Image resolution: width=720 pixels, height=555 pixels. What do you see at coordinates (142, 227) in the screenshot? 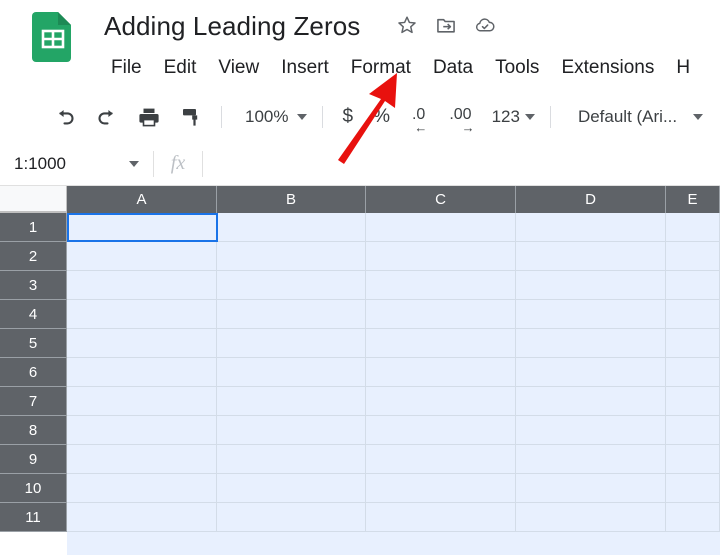
I see `cell-A1` at bounding box center [142, 227].